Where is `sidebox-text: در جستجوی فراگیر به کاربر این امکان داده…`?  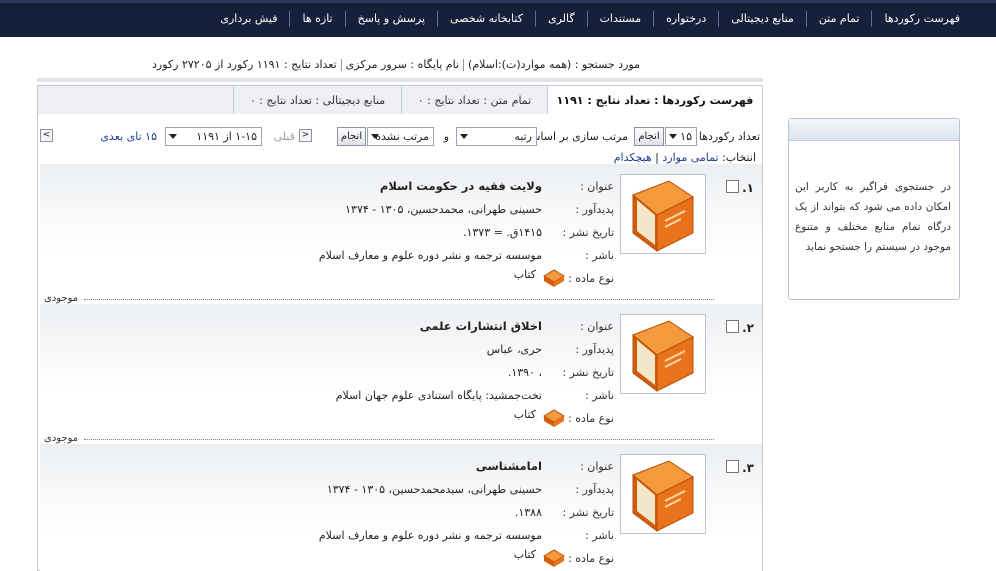
sidebox-text: در جستجوی فراگیر به کاربر این امکان داده… is located at coordinates (873, 217).